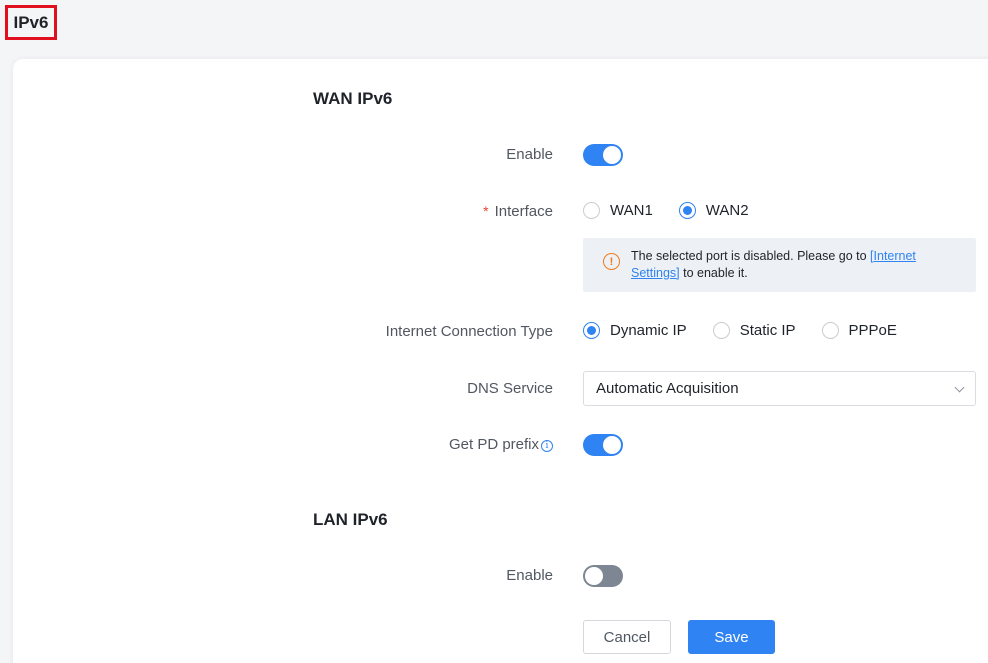 The height and width of the screenshot is (663, 988). I want to click on interface-radio-wan1: WAN1, so click(618, 210).